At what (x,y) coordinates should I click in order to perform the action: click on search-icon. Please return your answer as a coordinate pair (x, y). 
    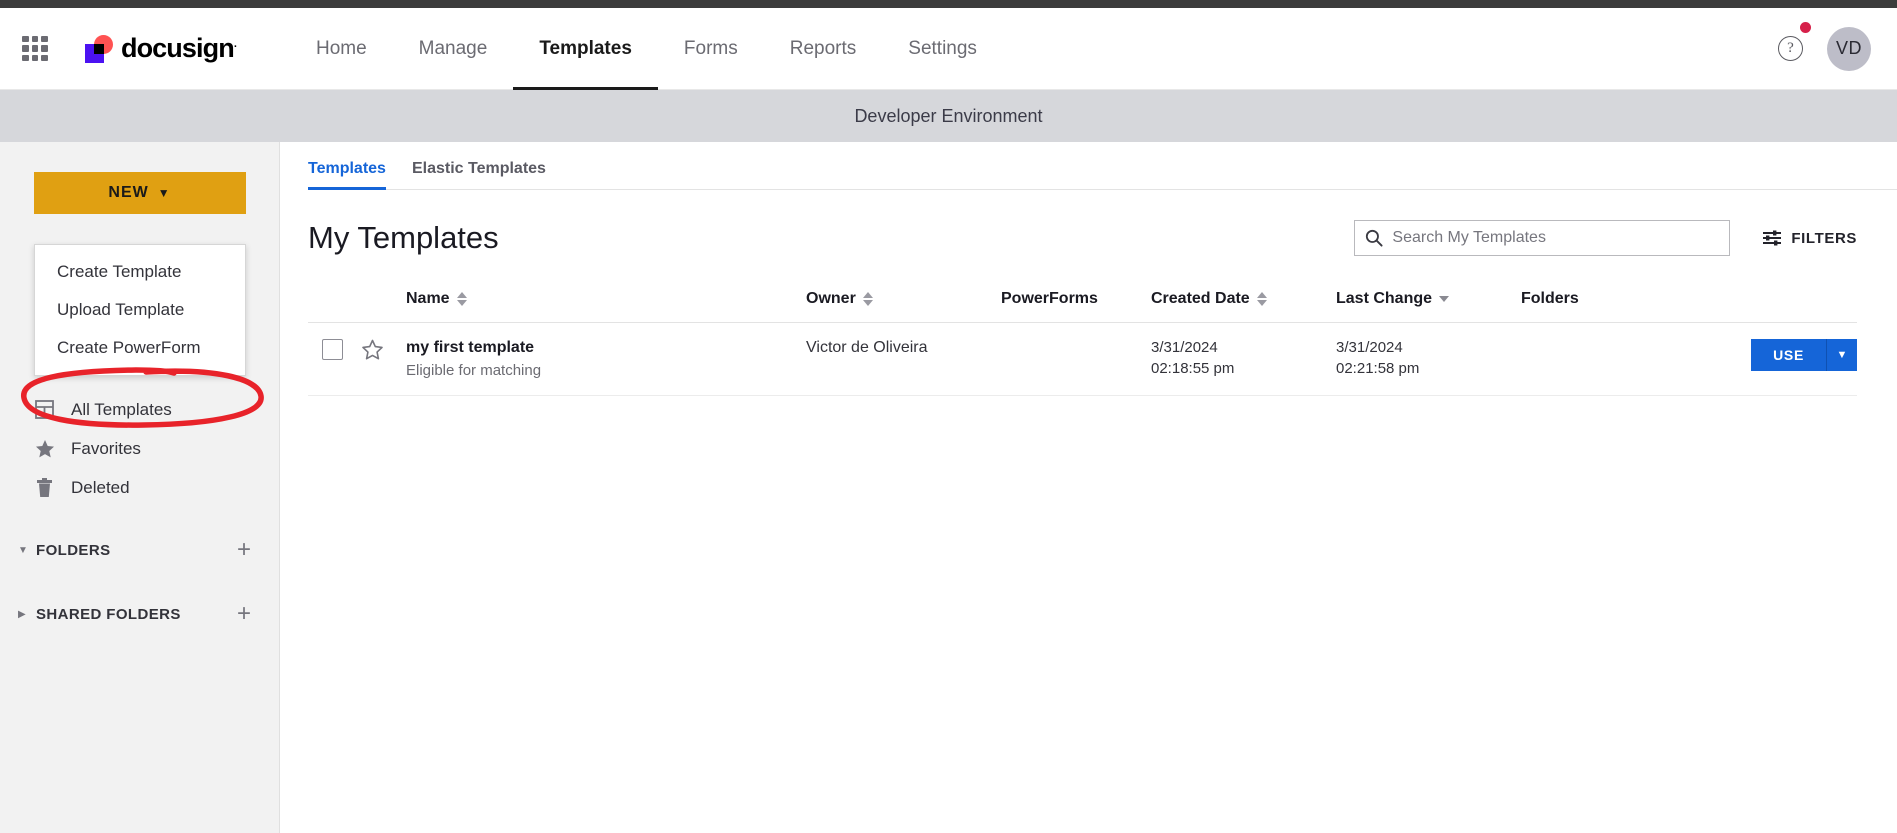
    Looking at the image, I should click on (1374, 238).